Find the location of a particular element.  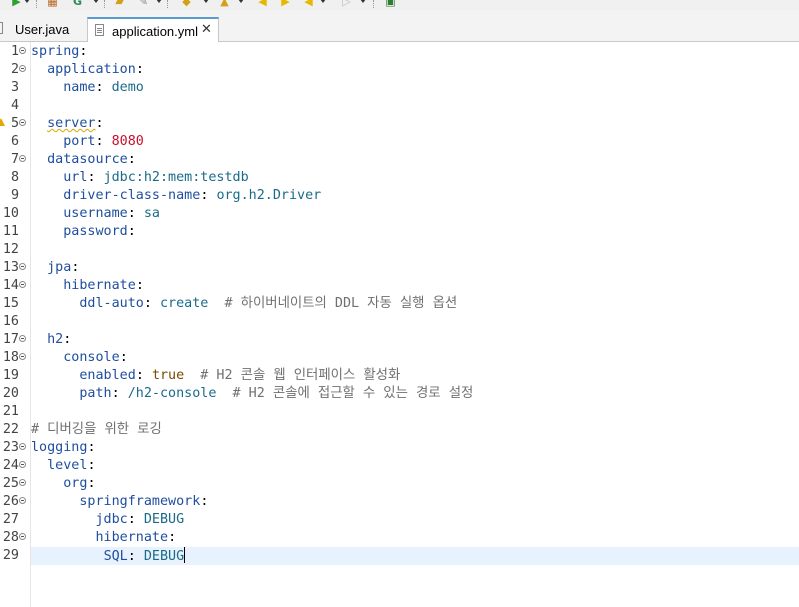

code-line: 24 level: is located at coordinates (399, 466).